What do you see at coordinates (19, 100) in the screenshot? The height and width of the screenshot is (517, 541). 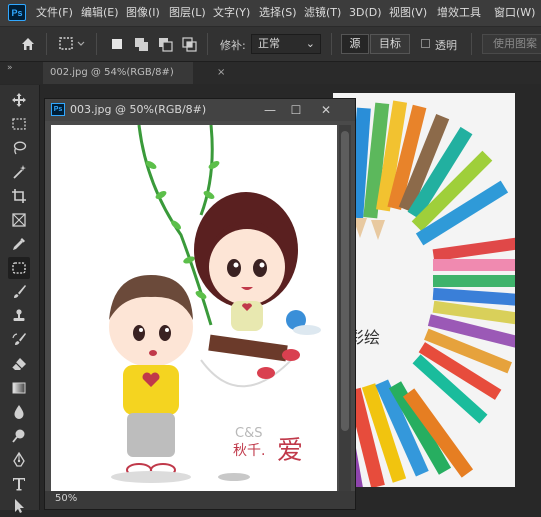 I see `move-tool-icon` at bounding box center [19, 100].